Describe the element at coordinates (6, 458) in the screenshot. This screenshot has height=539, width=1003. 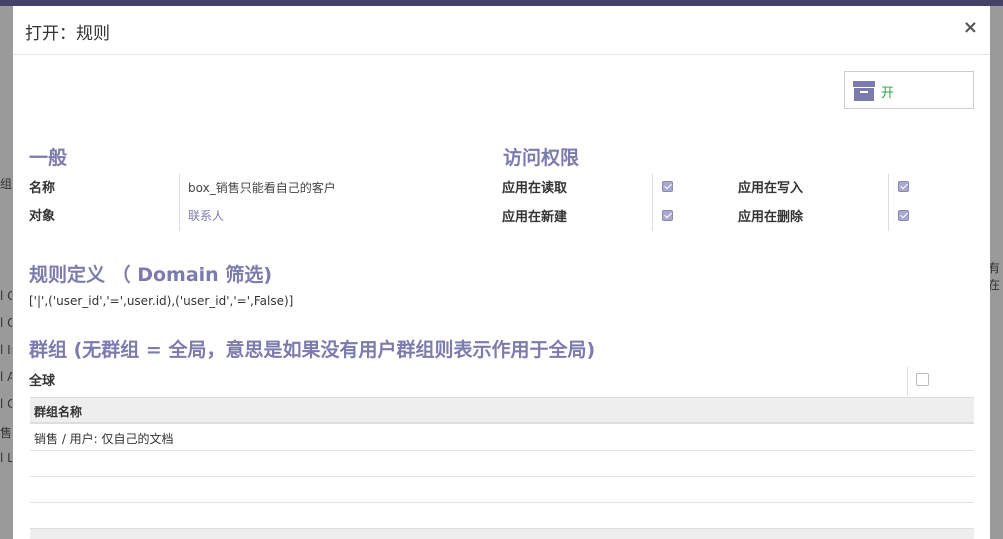
I see `background-row: l L` at that location.